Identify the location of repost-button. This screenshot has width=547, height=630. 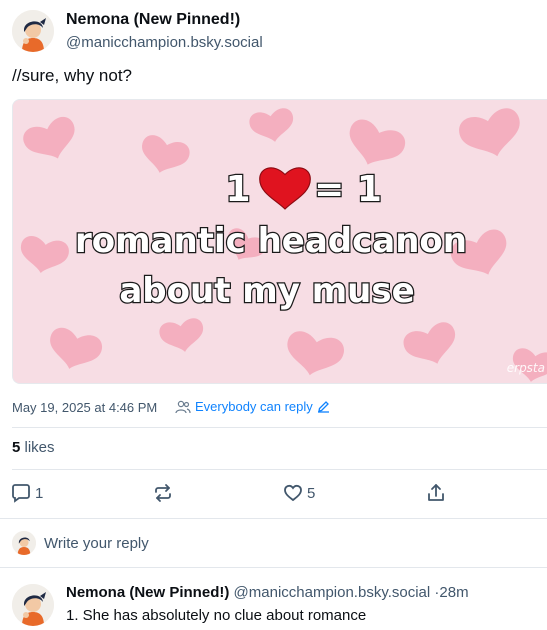
(163, 493).